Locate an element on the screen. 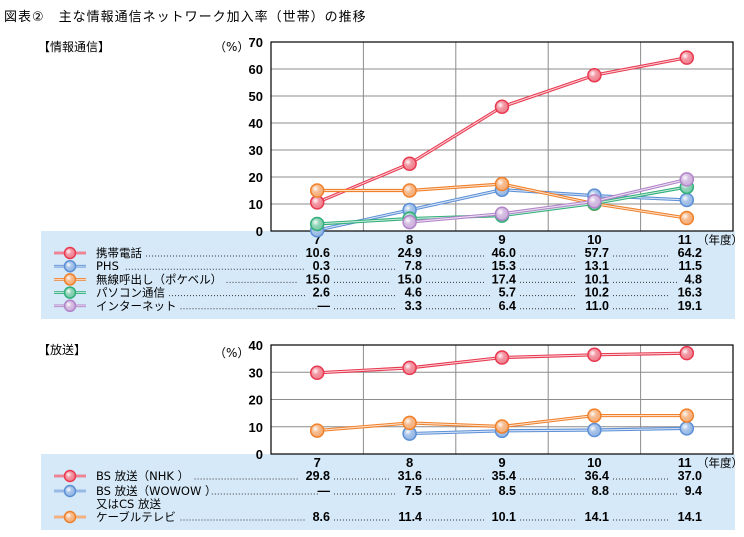  data-value: 15.0 is located at coordinates (410, 279).